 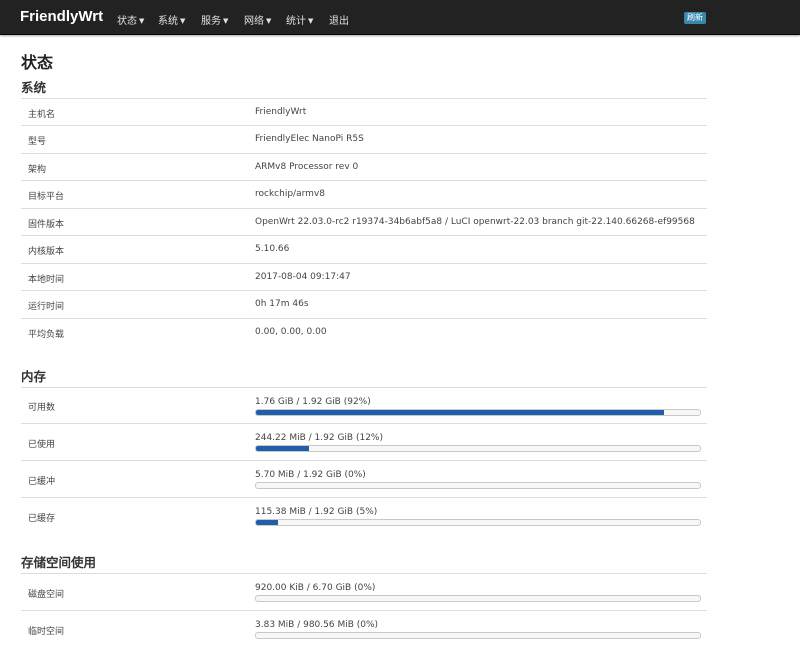 I want to click on table-row: 内核版本 5.10.66, so click(x=364, y=249).